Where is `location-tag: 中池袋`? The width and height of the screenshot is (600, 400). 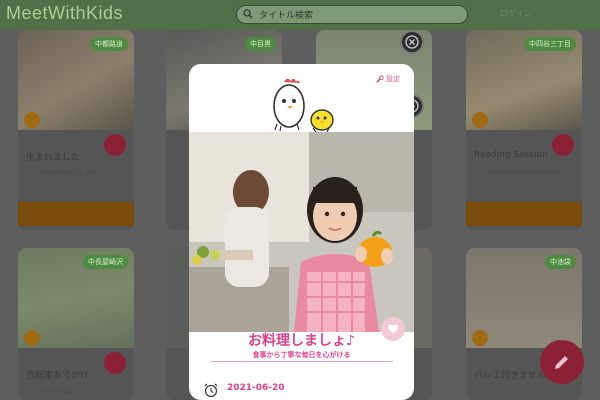
location-tag: 中池袋 is located at coordinates (560, 262).